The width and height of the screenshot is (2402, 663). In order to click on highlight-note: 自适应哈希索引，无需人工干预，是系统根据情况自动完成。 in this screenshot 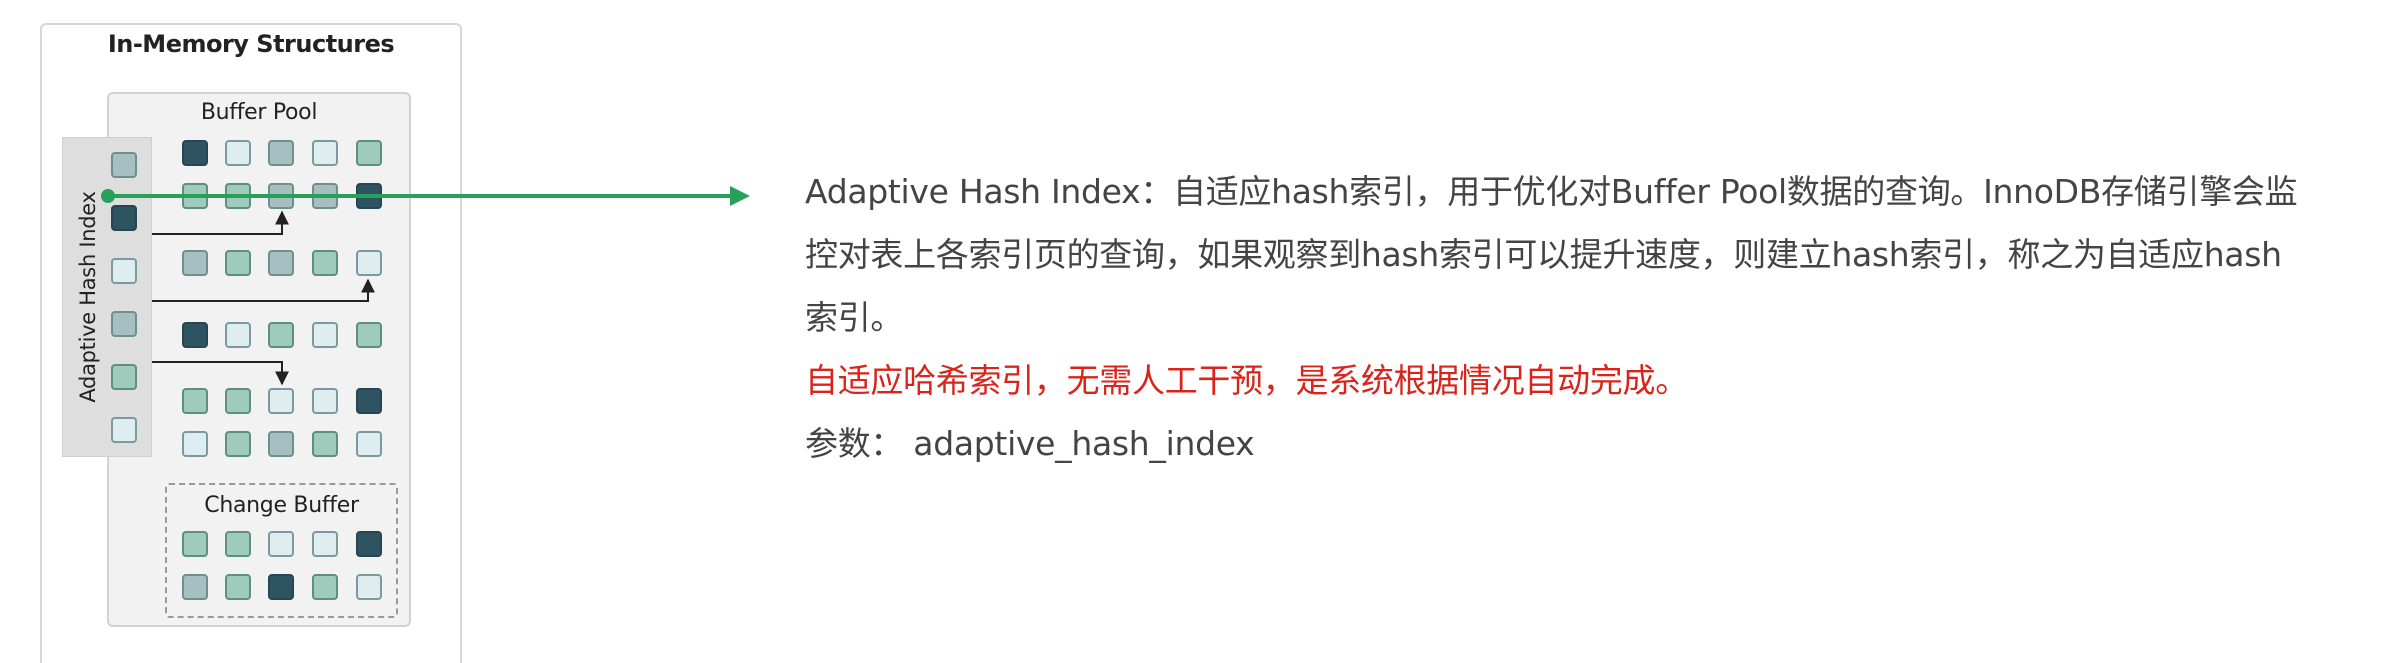, I will do `click(1246, 380)`.